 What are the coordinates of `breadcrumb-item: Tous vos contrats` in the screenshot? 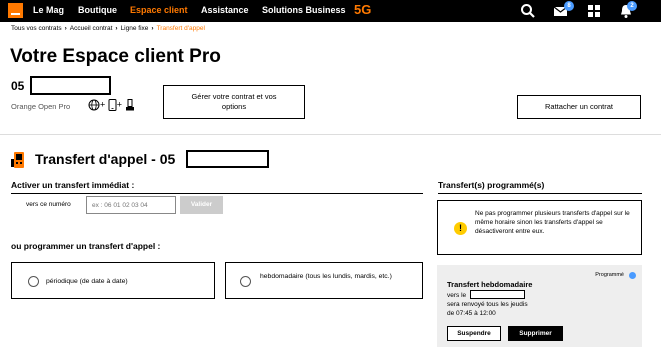 It's located at (36, 28).